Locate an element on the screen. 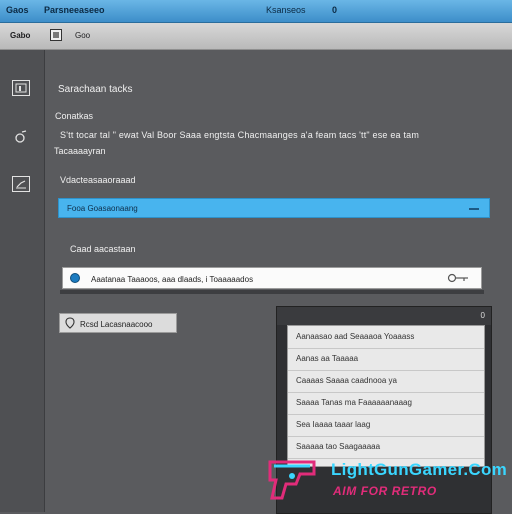 The width and height of the screenshot is (512, 514). dropdown-badge: 0 is located at coordinates (482, 315).